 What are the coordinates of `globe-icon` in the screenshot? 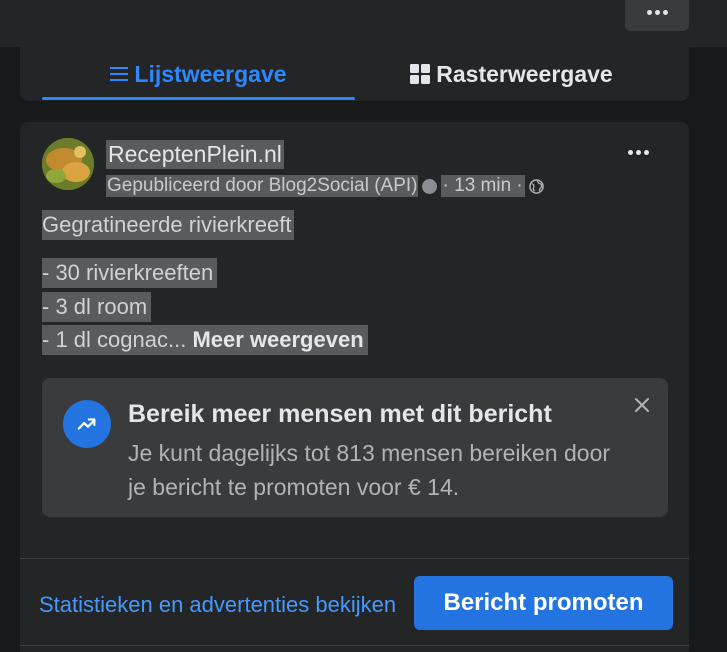 It's located at (536, 186).